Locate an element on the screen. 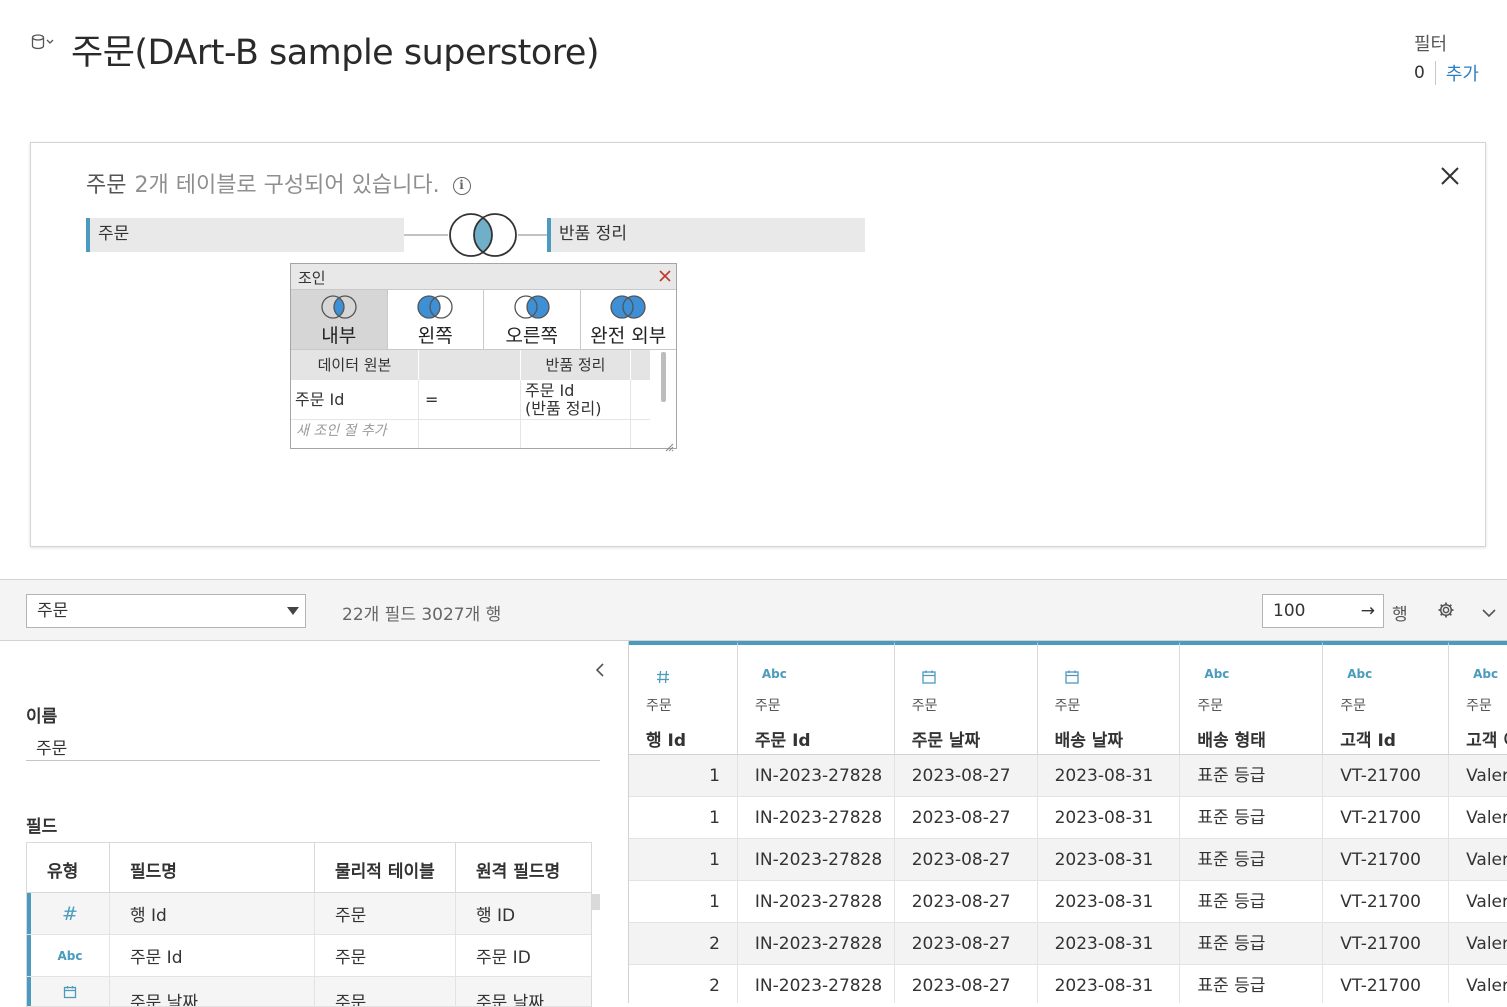 The image size is (1507, 1007). table-row: # 행 Id 주문 행 ID is located at coordinates (309, 914).